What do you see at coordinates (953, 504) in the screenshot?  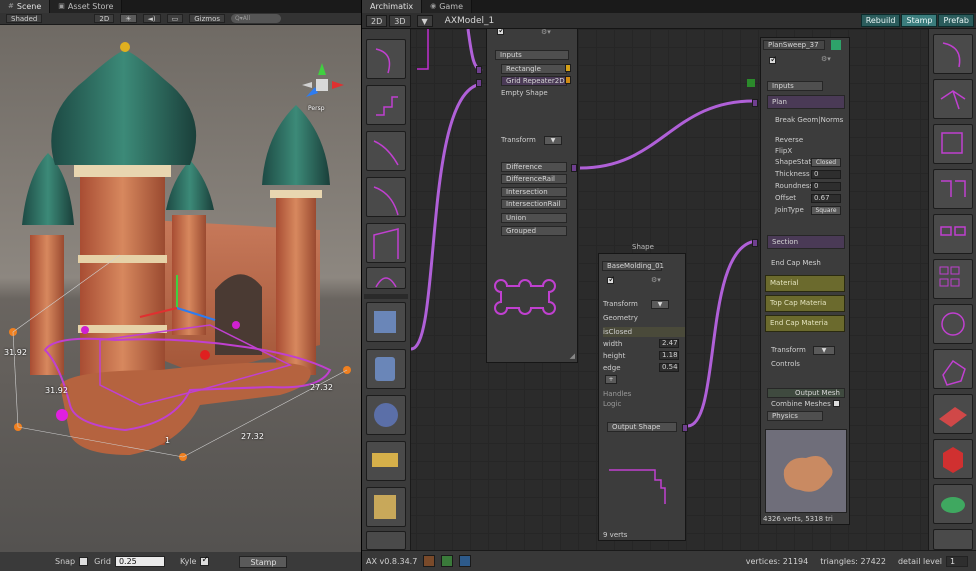 I see `polygon-mesh-icon` at bounding box center [953, 504].